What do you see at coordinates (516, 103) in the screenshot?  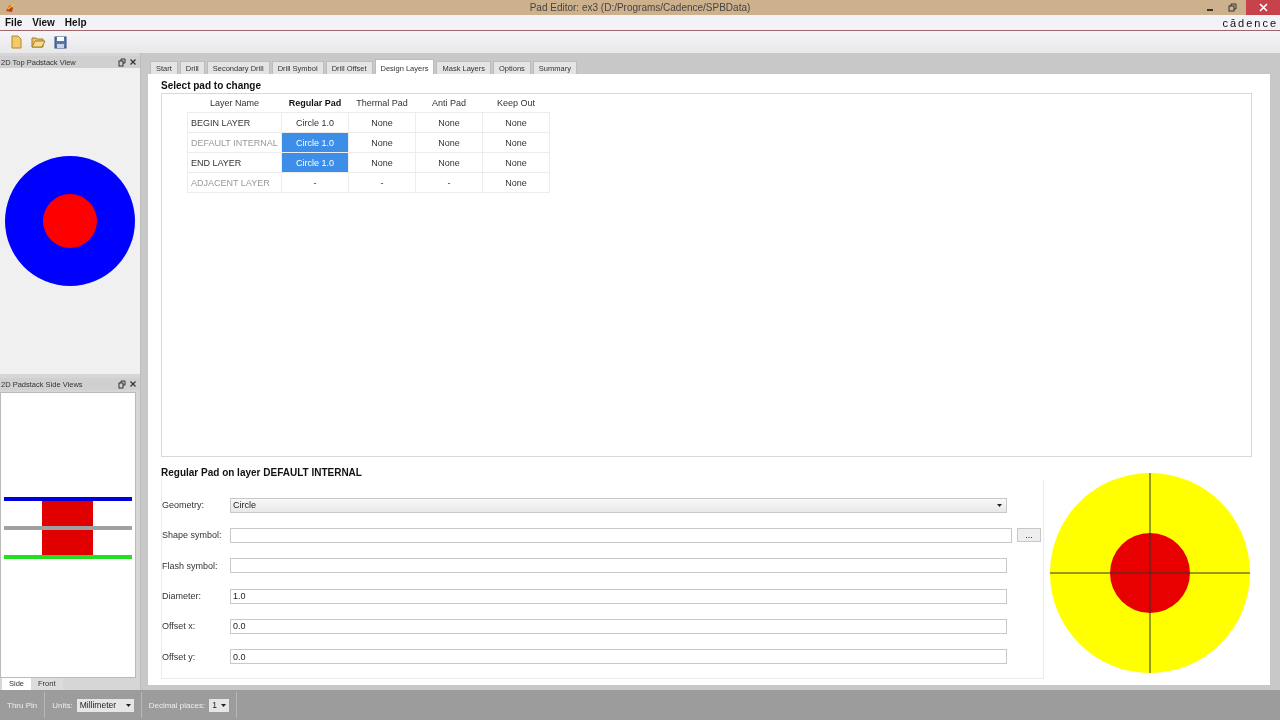 I see `column-header: Keep Out` at bounding box center [516, 103].